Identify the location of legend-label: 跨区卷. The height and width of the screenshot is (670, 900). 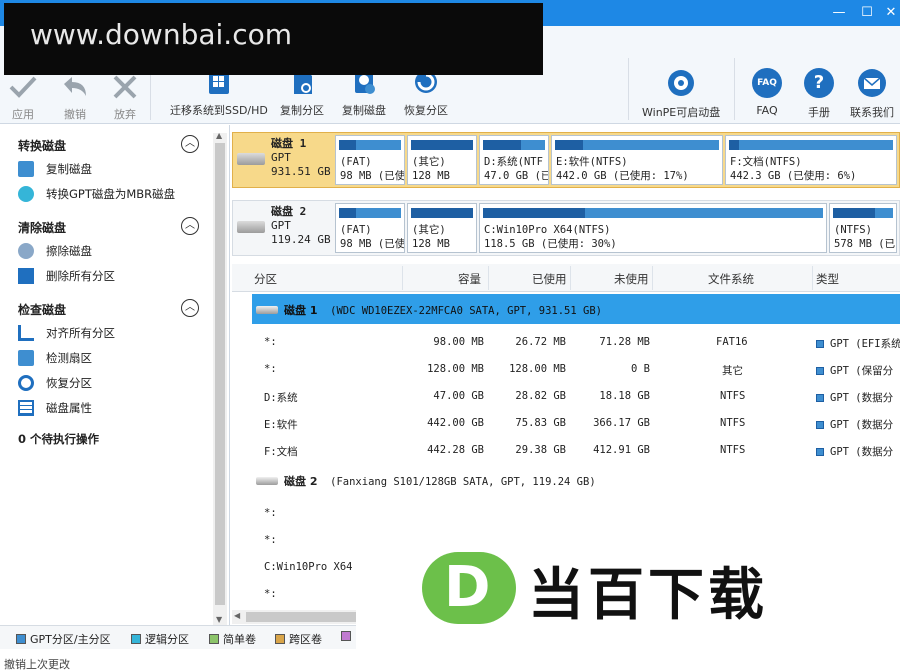
(305, 639).